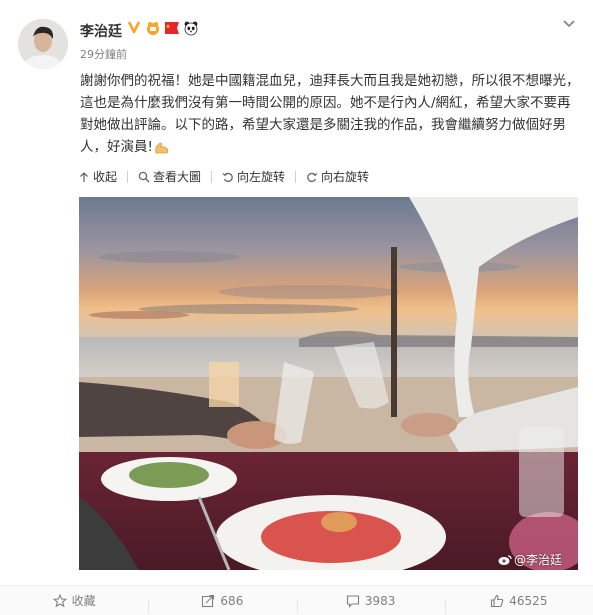 The width and height of the screenshot is (593, 615). I want to click on verified-v-badge-icon, so click(134, 28).